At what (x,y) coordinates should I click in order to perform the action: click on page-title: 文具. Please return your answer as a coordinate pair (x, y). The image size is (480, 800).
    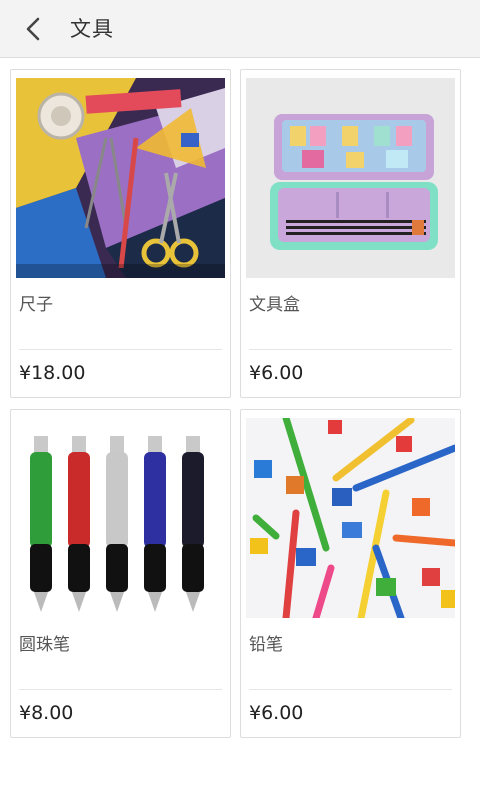
    Looking at the image, I should click on (92, 29).